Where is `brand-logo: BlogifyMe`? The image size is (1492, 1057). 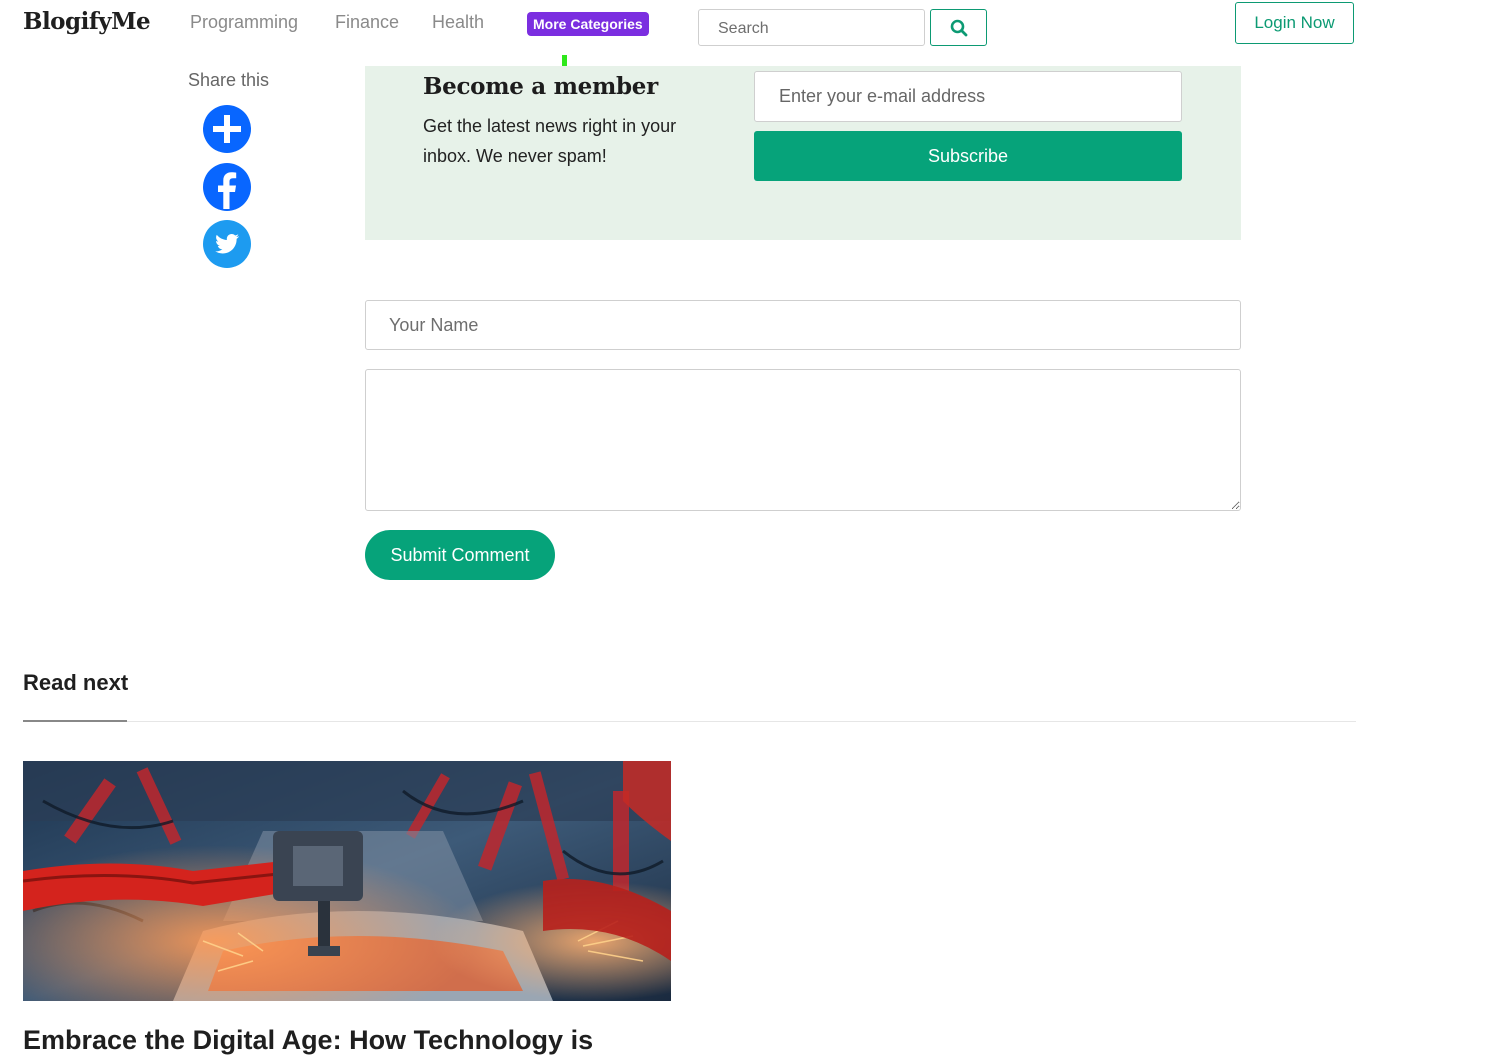 brand-logo: BlogifyMe is located at coordinates (87, 21).